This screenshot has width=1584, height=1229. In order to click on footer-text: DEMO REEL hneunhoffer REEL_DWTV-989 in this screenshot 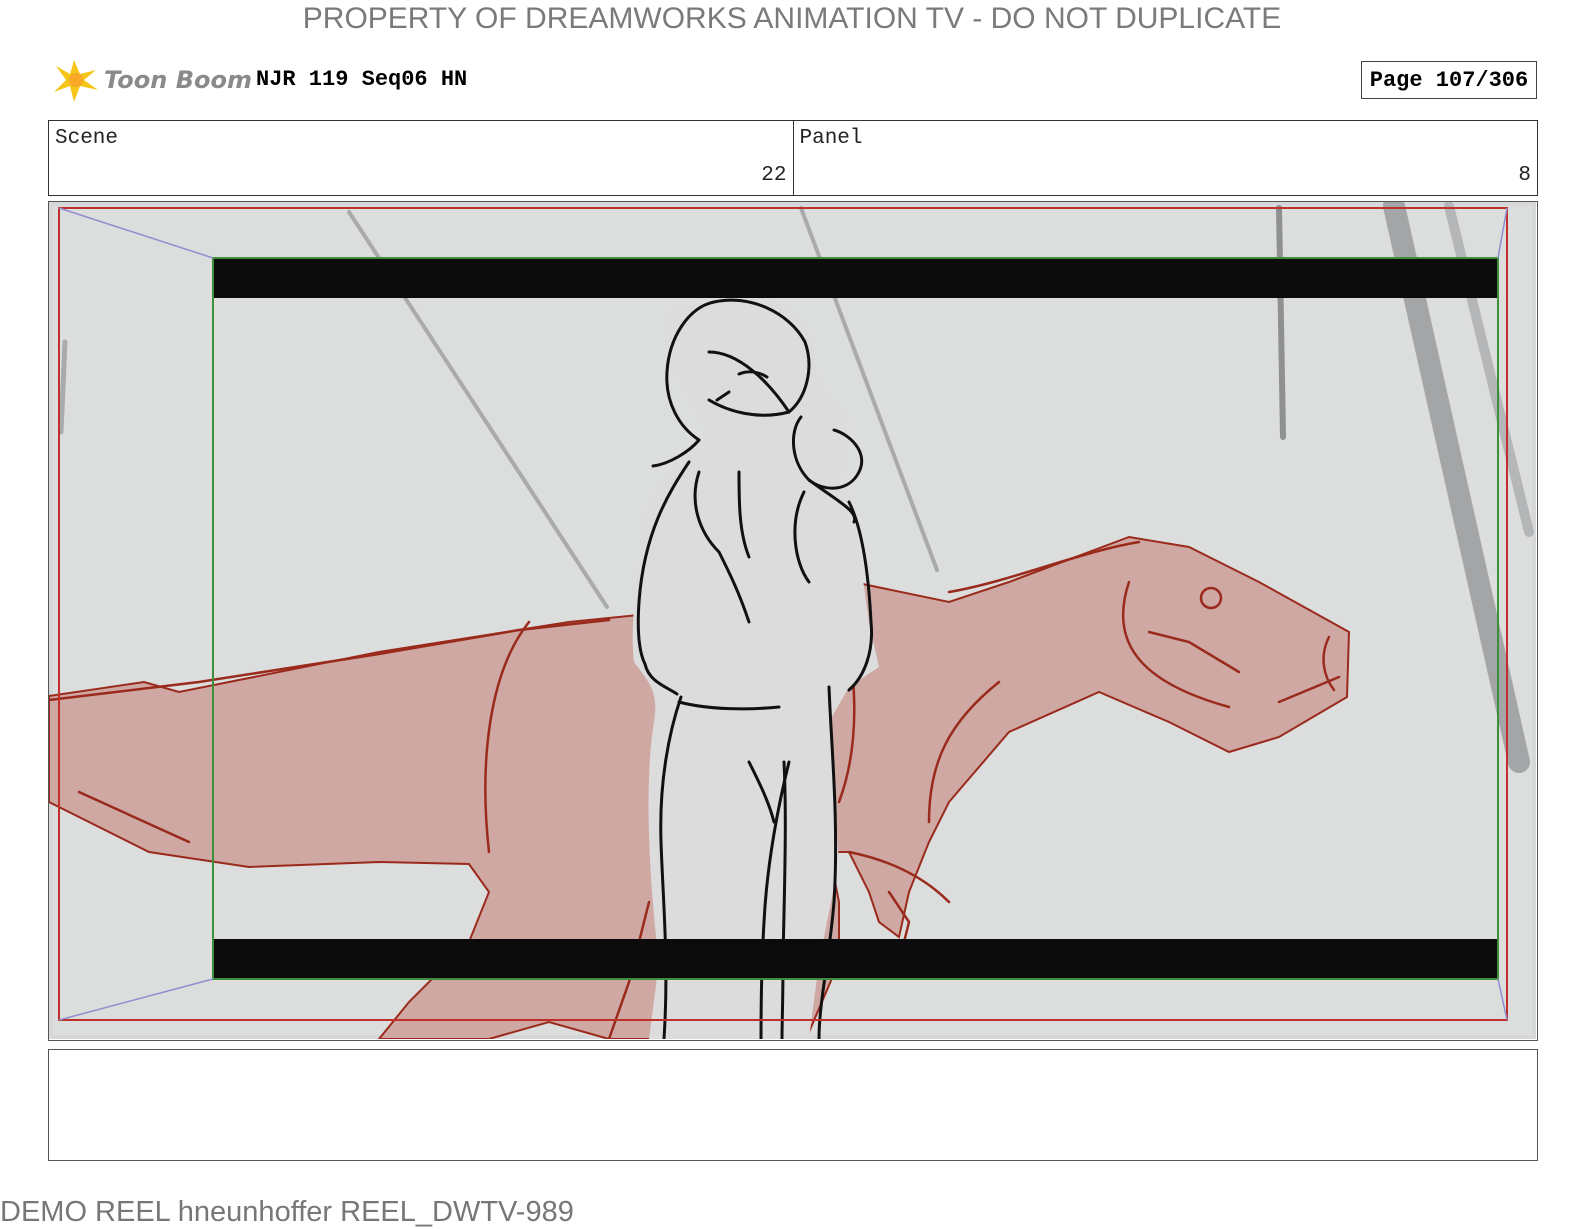, I will do `click(287, 1212)`.